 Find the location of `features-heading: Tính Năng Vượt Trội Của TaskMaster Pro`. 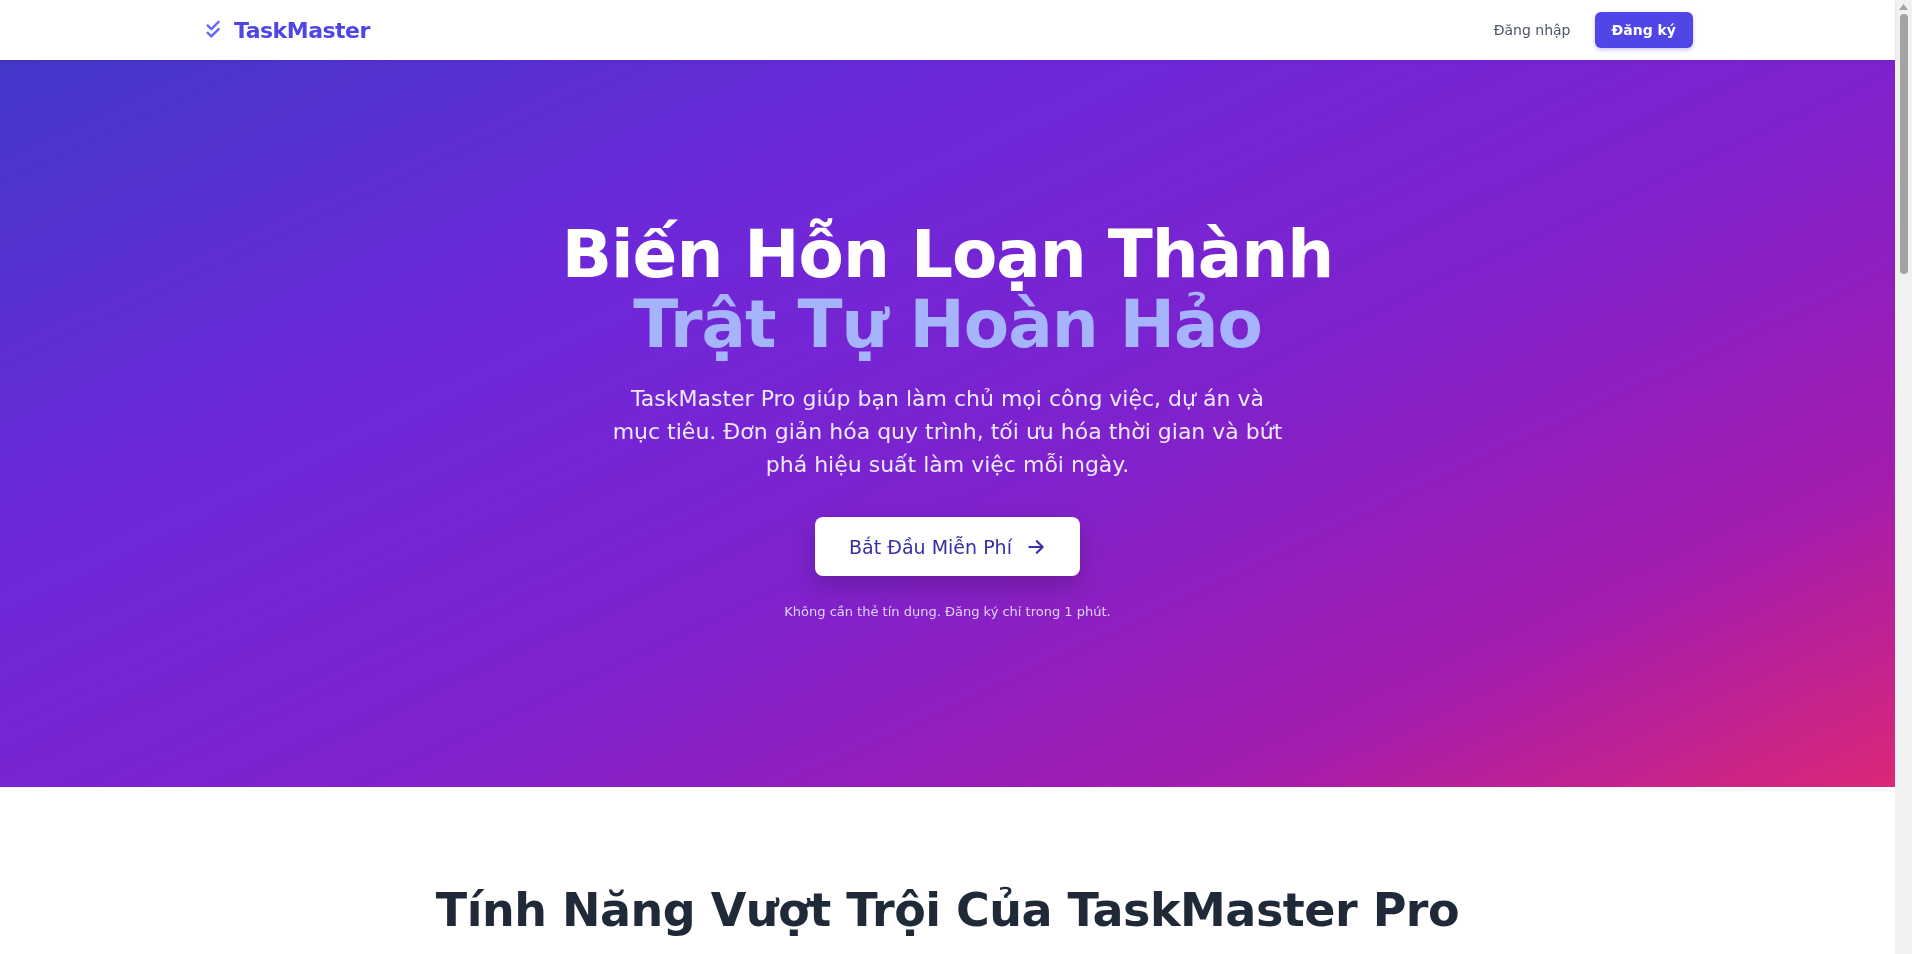

features-heading: Tính Năng Vượt Trội Của TaskMaster Pro is located at coordinates (947, 911).